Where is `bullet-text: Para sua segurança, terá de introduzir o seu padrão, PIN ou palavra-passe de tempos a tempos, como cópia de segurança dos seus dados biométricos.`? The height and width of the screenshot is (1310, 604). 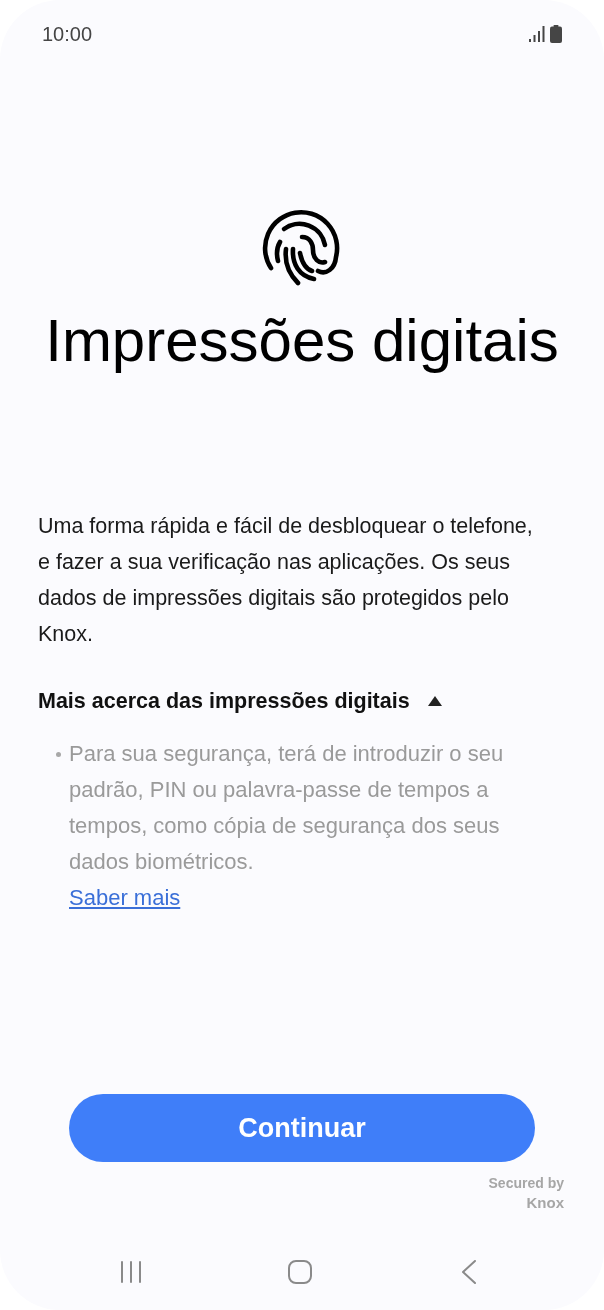 bullet-text: Para sua segurança, terá de introduzir o seu padrão, PIN ou palavra-passe de tempos a tempos, como cópia de segurança dos seus dados biométricos. is located at coordinates (287, 808).